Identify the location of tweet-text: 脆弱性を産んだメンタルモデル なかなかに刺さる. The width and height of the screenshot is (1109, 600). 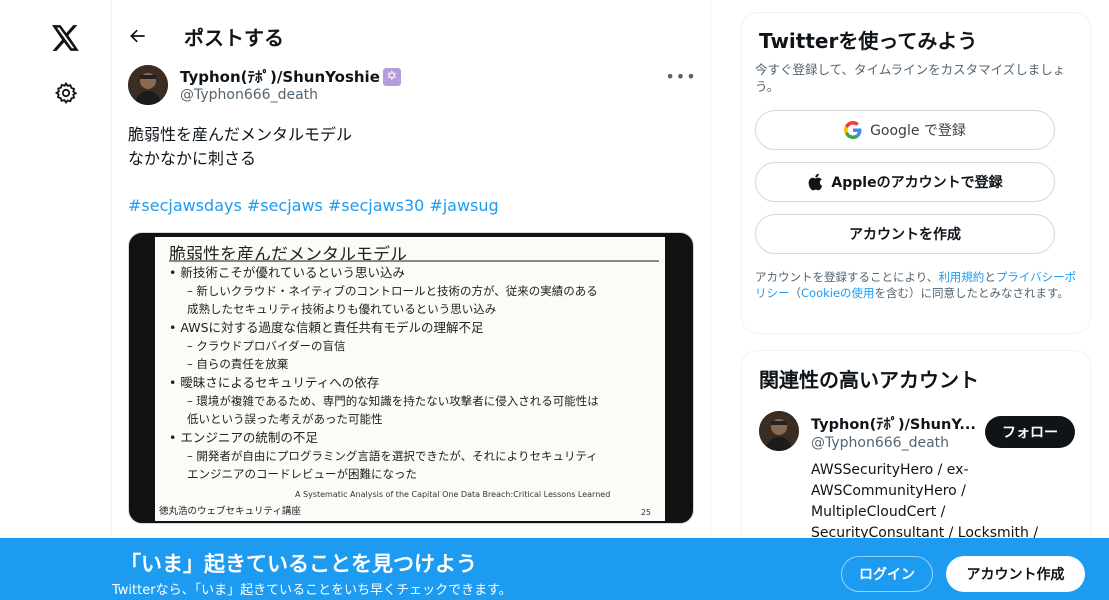
(408, 147).